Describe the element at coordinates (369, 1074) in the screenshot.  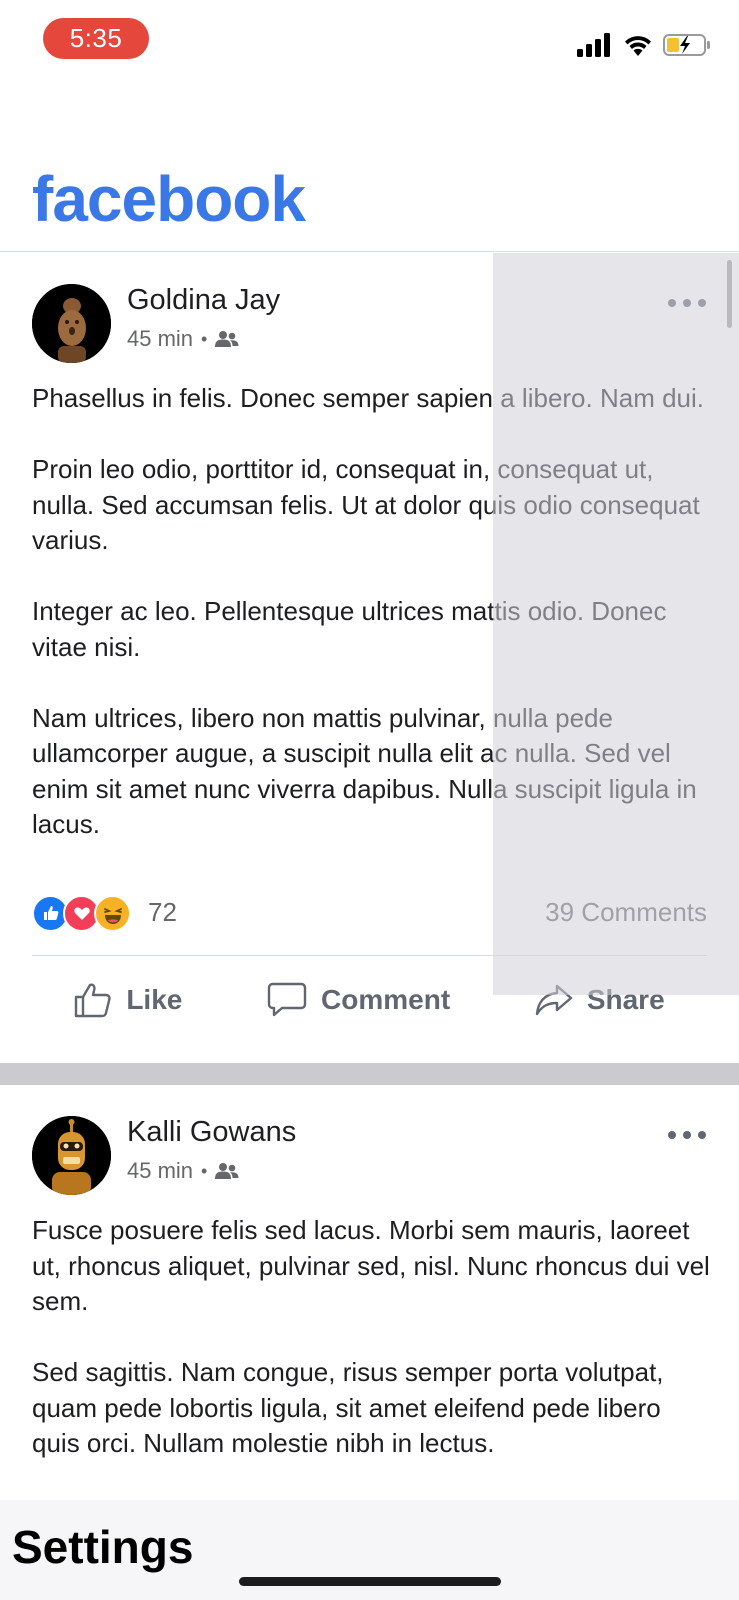
I see `feed-separator` at that location.